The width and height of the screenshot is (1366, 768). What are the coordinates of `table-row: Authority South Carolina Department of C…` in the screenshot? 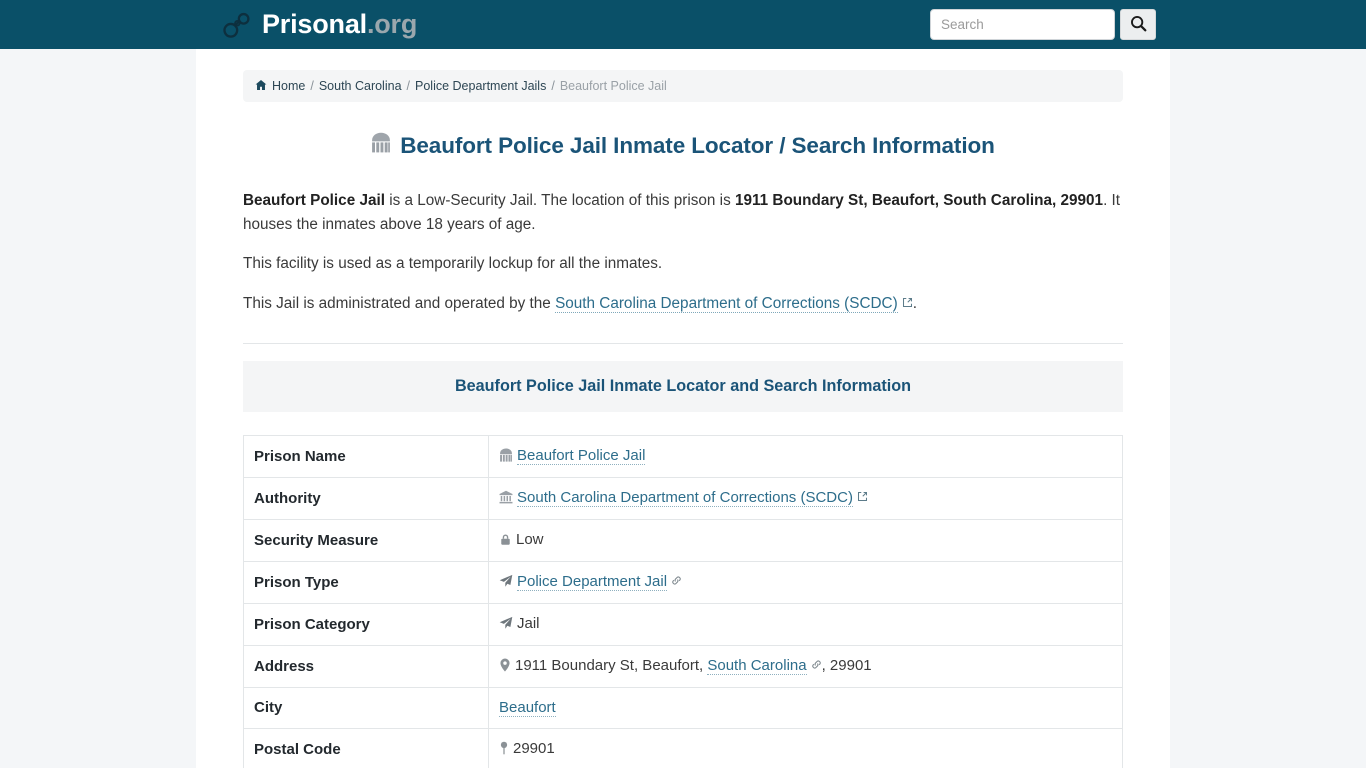 It's located at (683, 498).